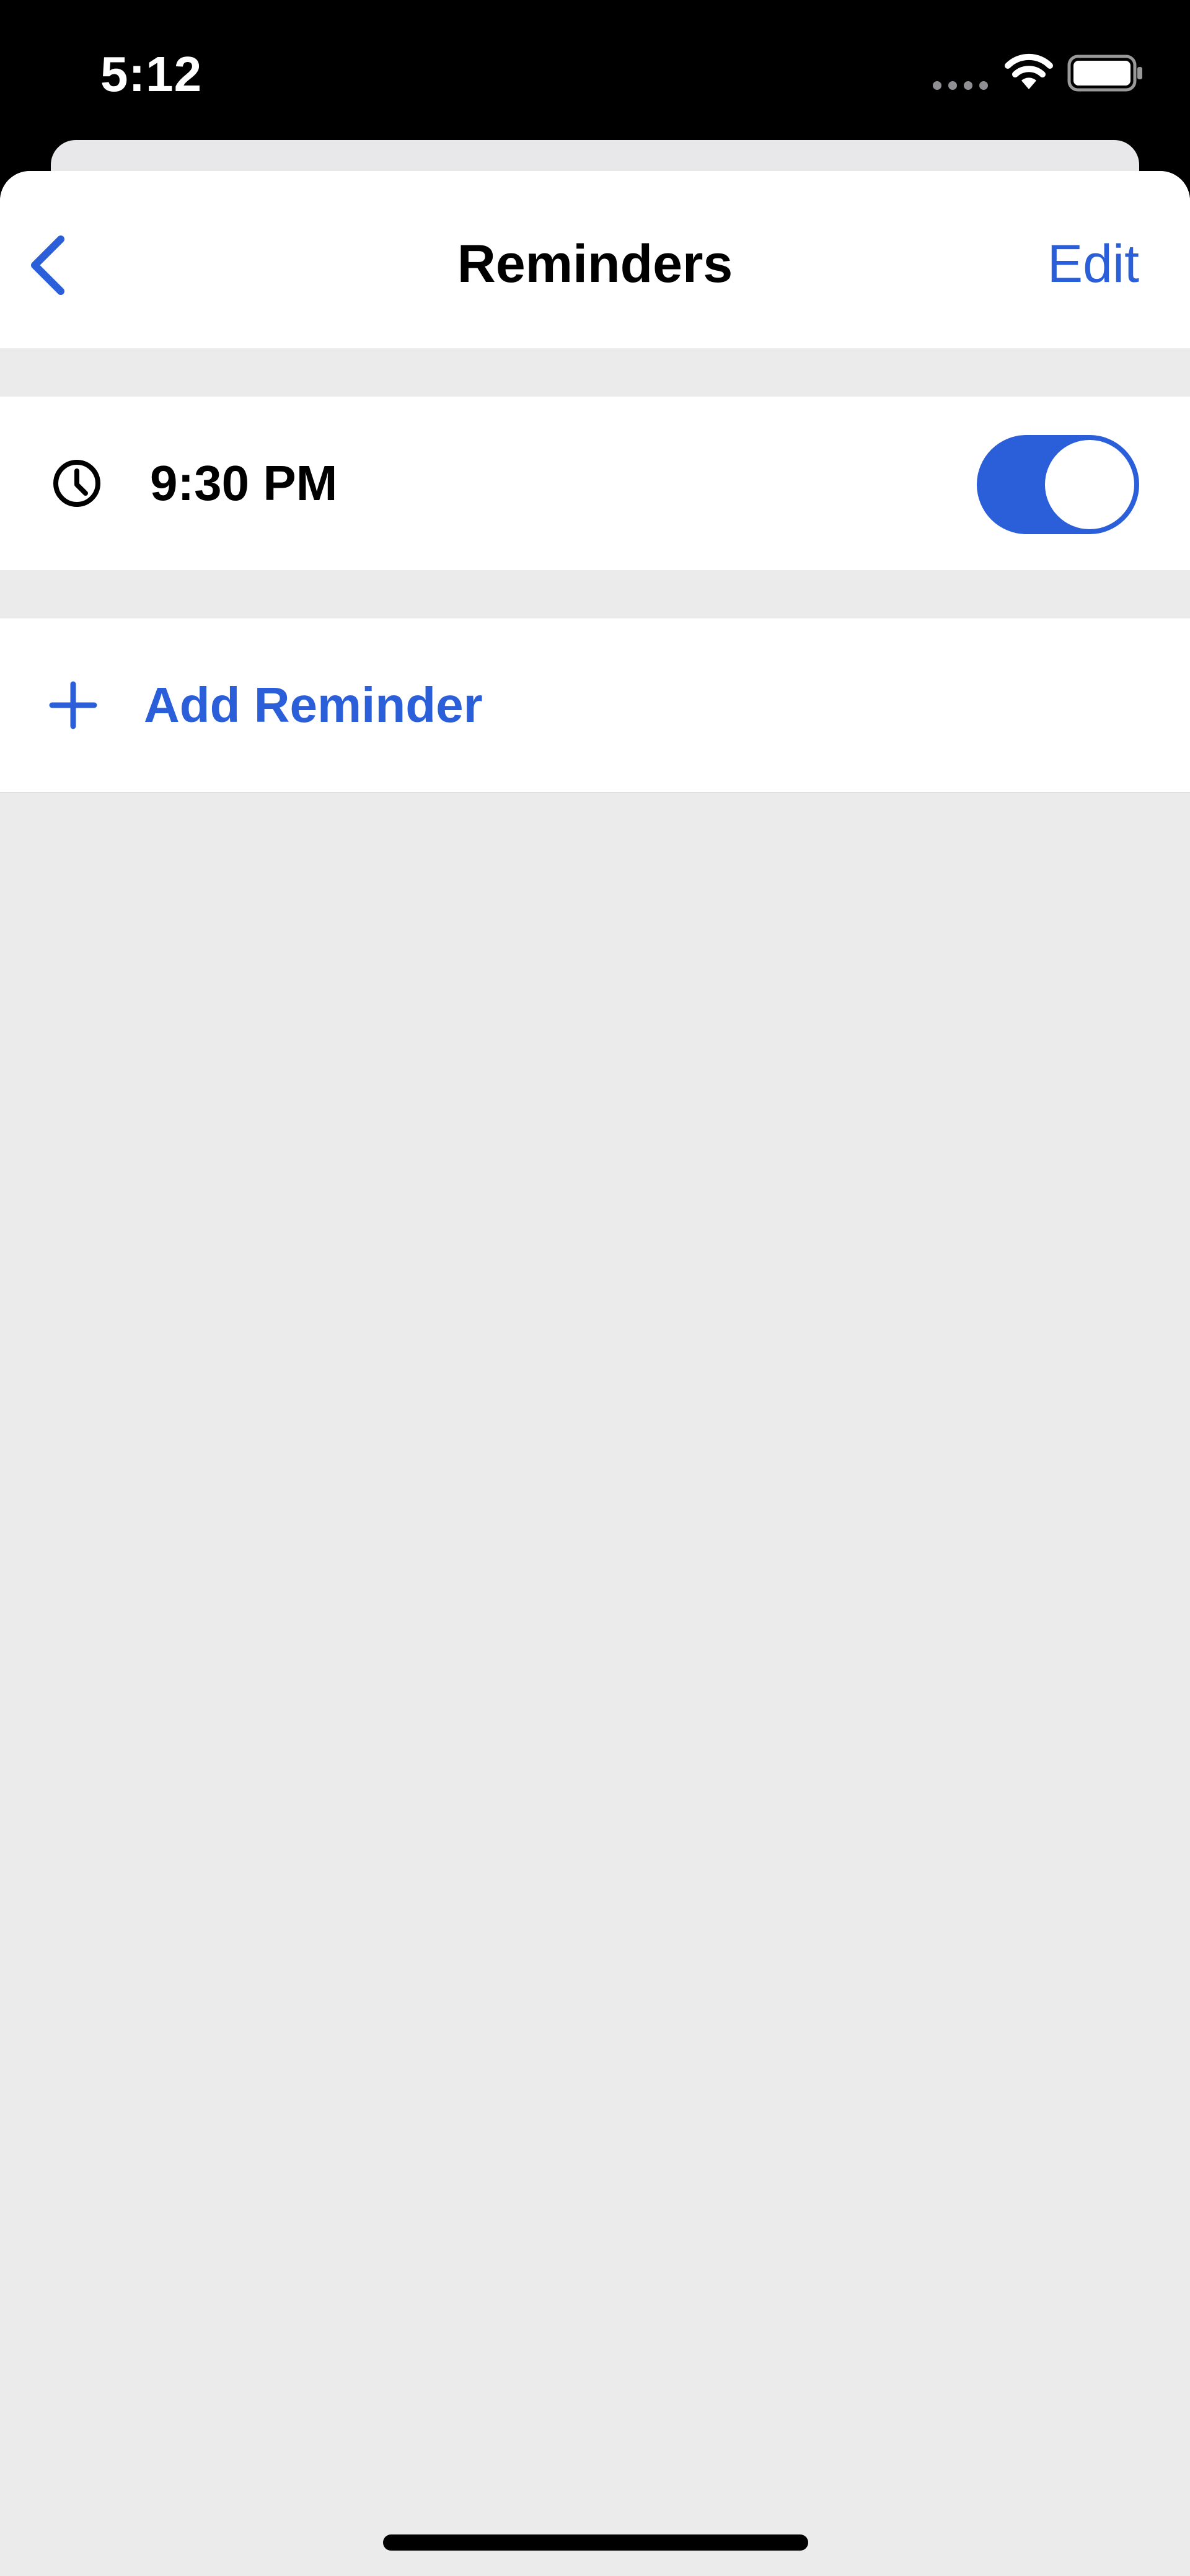  I want to click on status-bar: 5:12, so click(595, 71).